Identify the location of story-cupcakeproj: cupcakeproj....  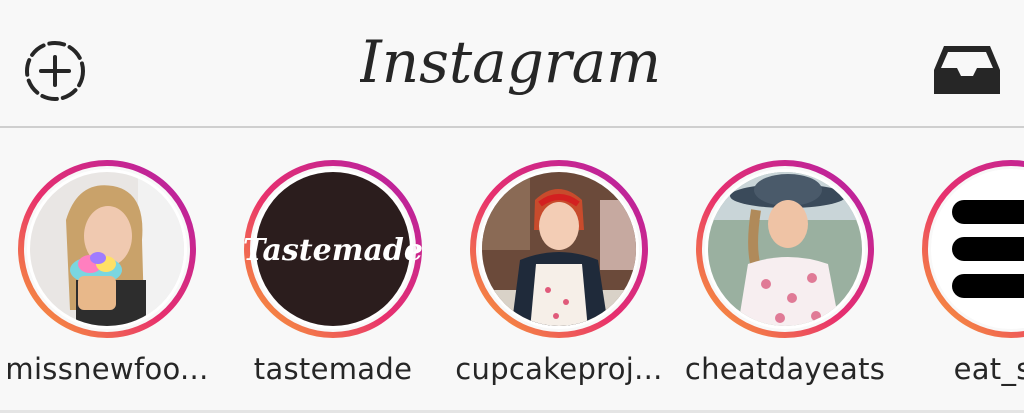
(559, 275).